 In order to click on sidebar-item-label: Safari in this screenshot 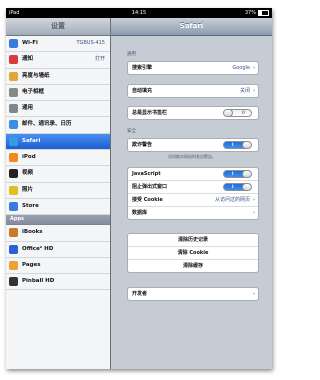, I will do `click(31, 140)`.